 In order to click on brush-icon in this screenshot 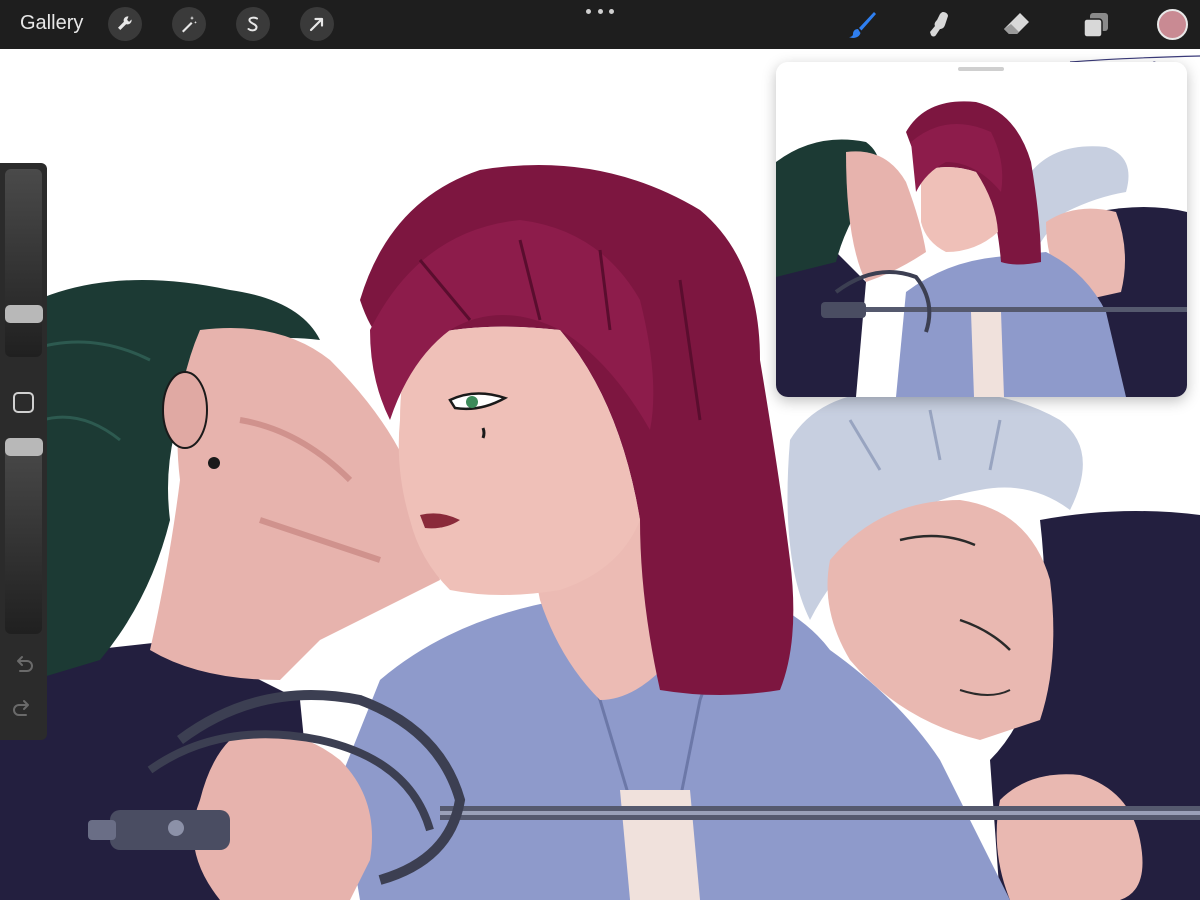, I will do `click(862, 25)`.